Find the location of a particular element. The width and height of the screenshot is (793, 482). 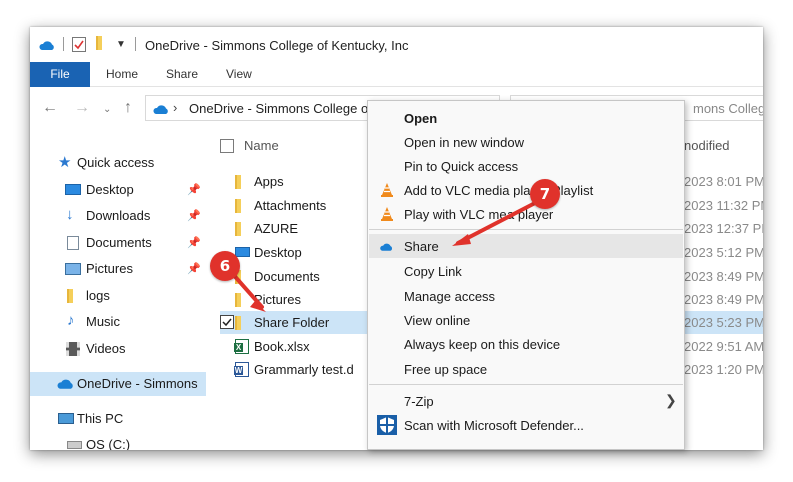

breadcrumb-chevron-icon: › is located at coordinates (175, 107).